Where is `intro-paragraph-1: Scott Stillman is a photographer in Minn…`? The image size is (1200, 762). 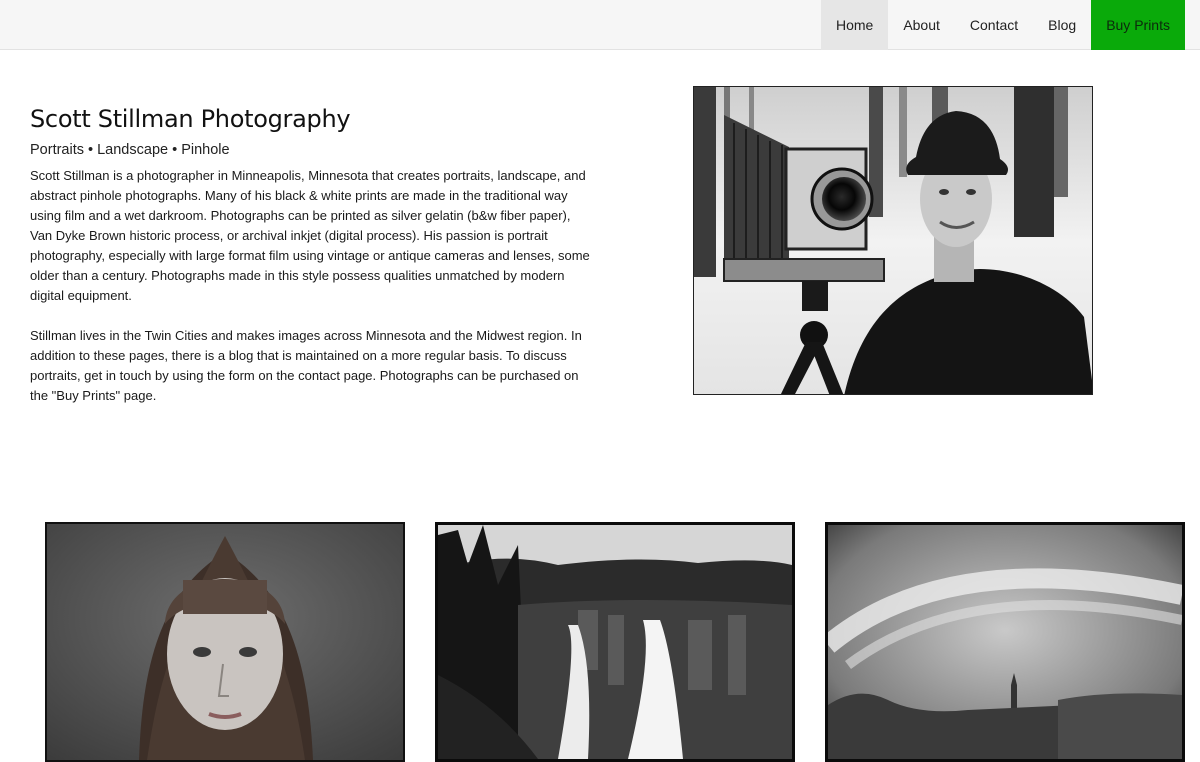 intro-paragraph-1: Scott Stillman is a photographer in Minn… is located at coordinates (310, 235).